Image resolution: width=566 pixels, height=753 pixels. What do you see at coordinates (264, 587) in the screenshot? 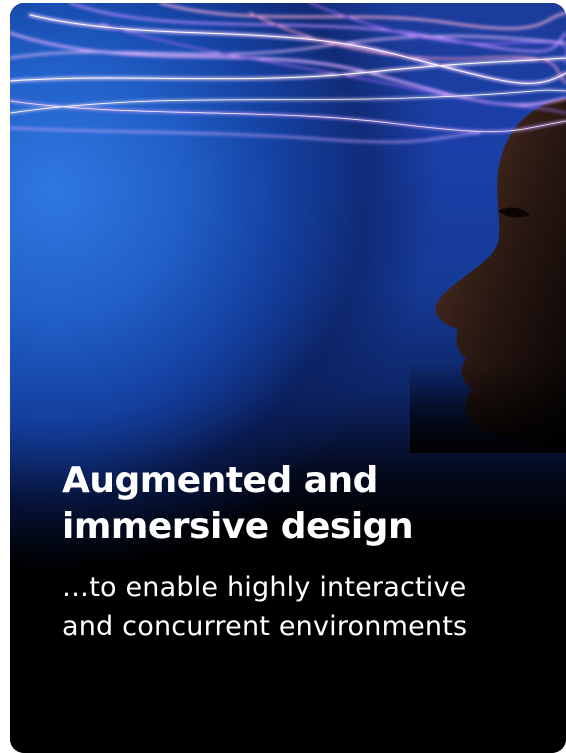
I see `subline-line-1: …to enable highly interactive` at bounding box center [264, 587].